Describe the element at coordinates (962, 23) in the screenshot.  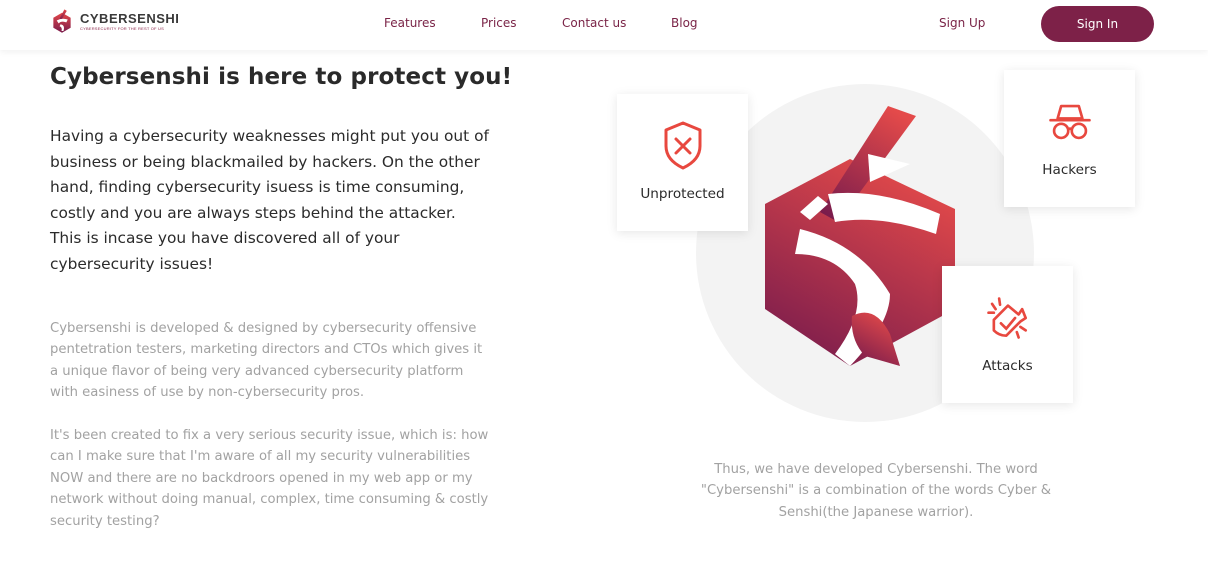
I see `sign-up-link: Sign Up` at that location.